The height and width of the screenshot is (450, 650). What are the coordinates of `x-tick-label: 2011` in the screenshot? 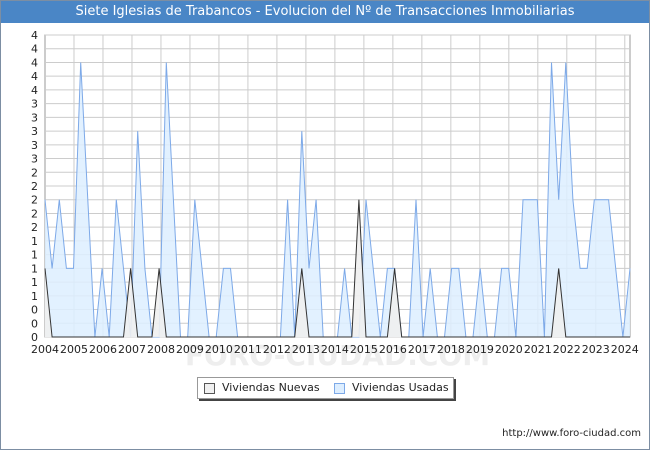 It's located at (248, 349).